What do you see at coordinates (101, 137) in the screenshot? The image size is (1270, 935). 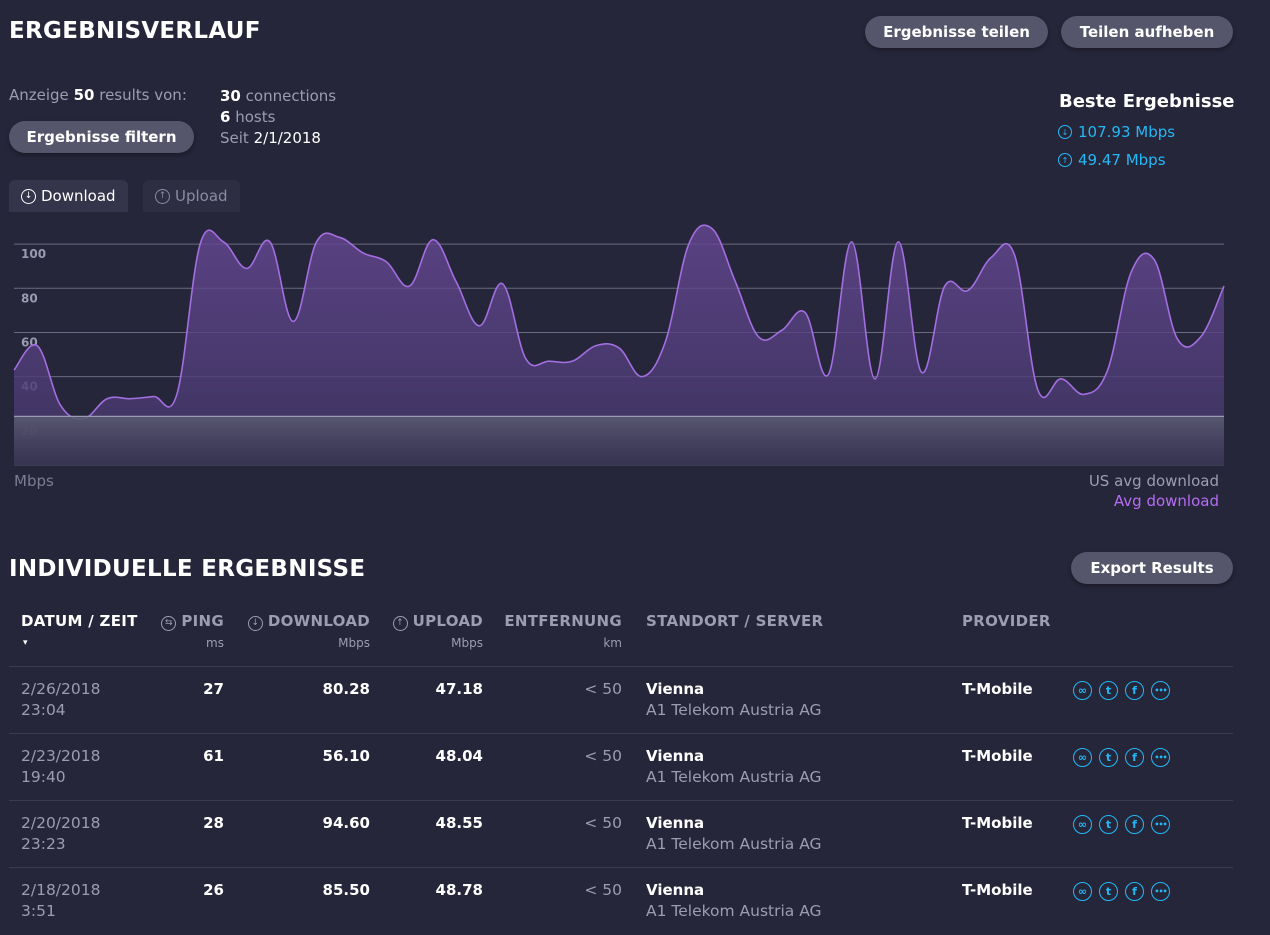 I see `filter-results-button: Ergebnisse filtern` at bounding box center [101, 137].